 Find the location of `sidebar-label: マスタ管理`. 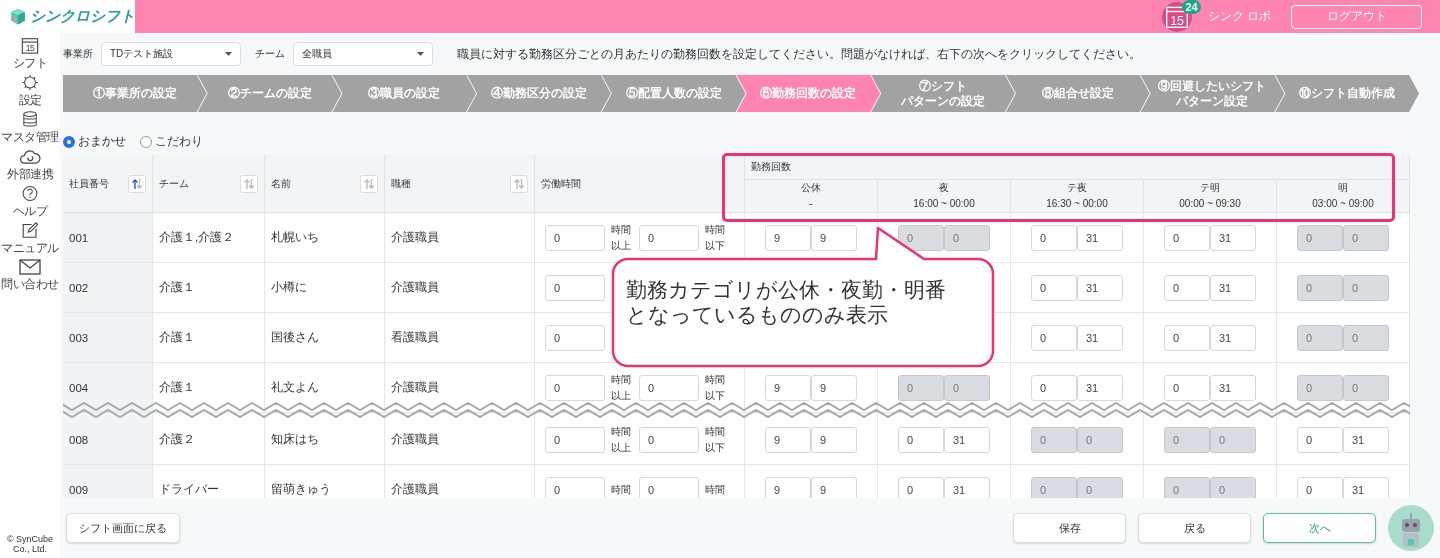

sidebar-label: マスタ管理 is located at coordinates (30, 137).